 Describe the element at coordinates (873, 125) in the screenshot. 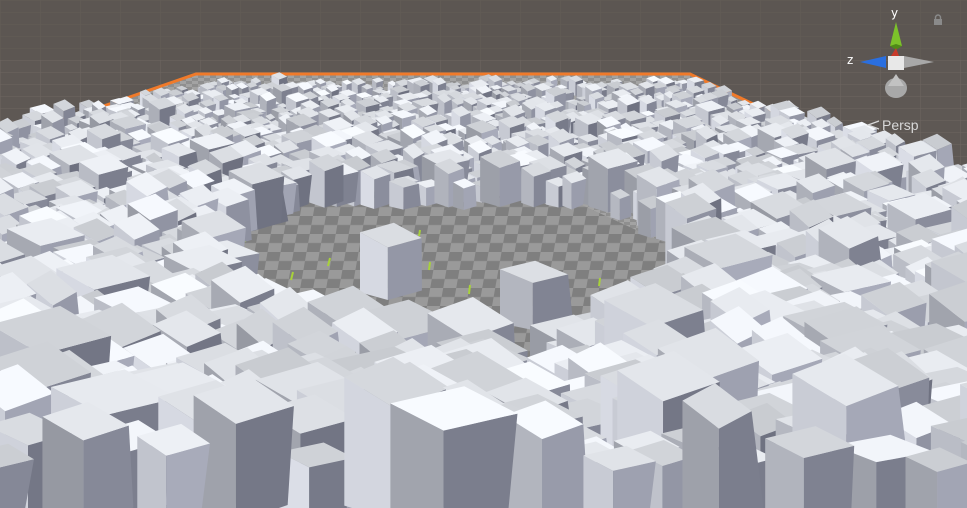

I see `perspective-icon` at that location.